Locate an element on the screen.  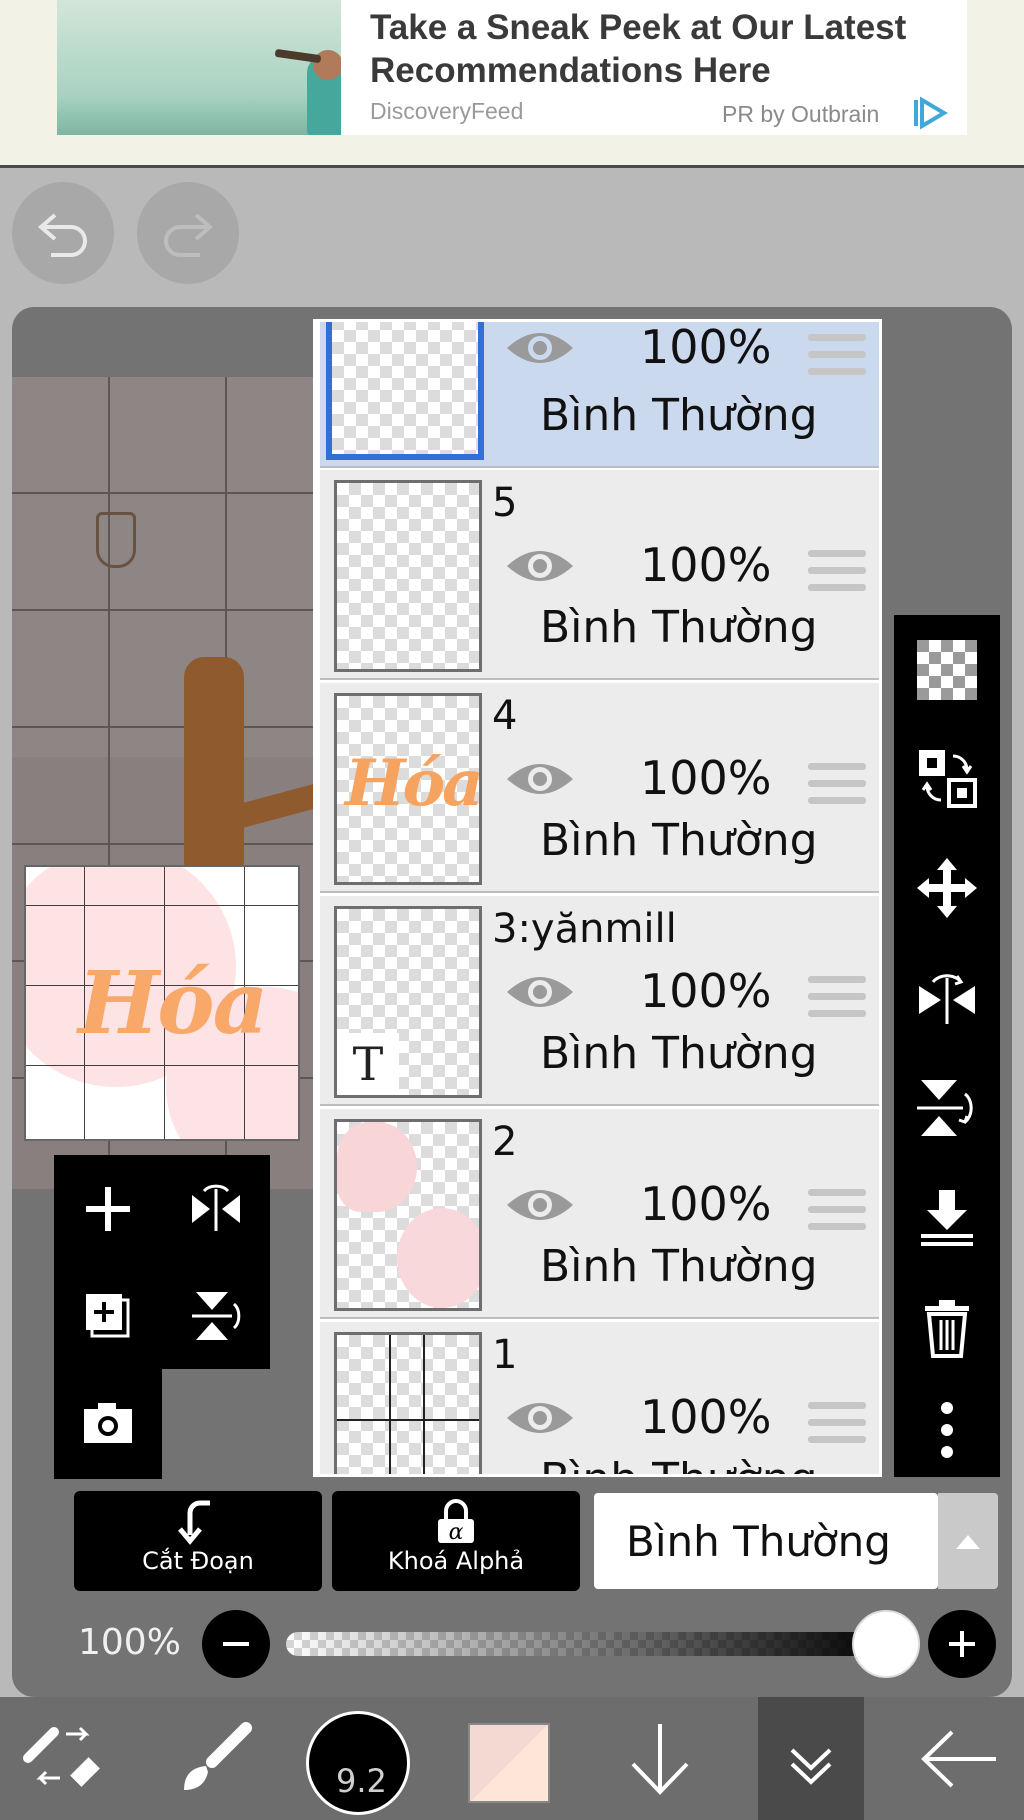
clipping-arrow-icon is located at coordinates (194, 1522).